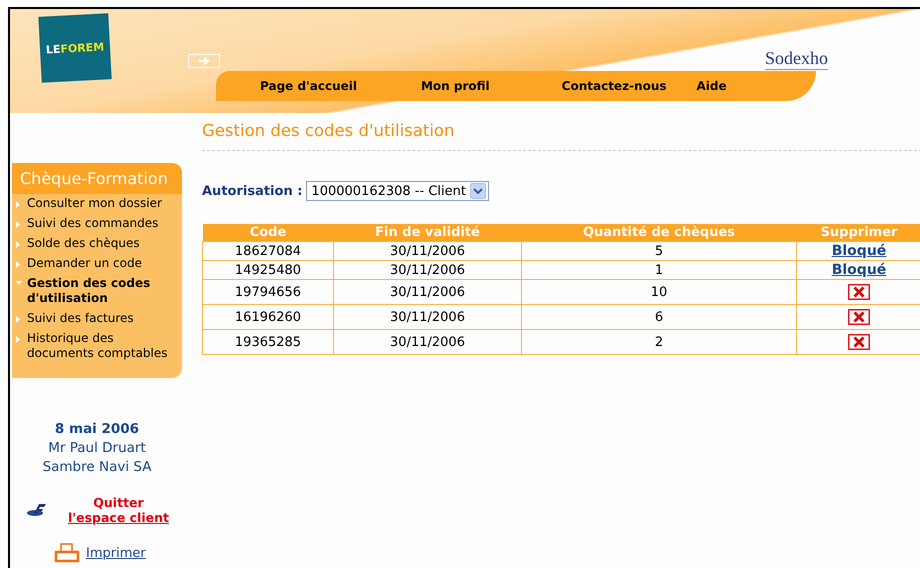 The height and width of the screenshot is (568, 920). What do you see at coordinates (67, 553) in the screenshot?
I see `printer-icon` at bounding box center [67, 553].